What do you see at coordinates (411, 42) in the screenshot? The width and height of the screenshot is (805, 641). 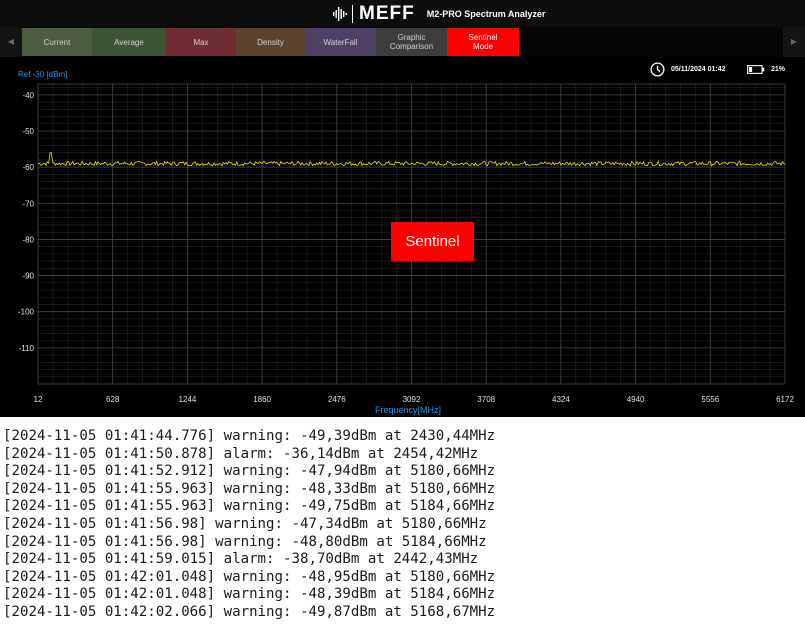 I see `tab-graphic-comparison: Graphic Comparison` at bounding box center [411, 42].